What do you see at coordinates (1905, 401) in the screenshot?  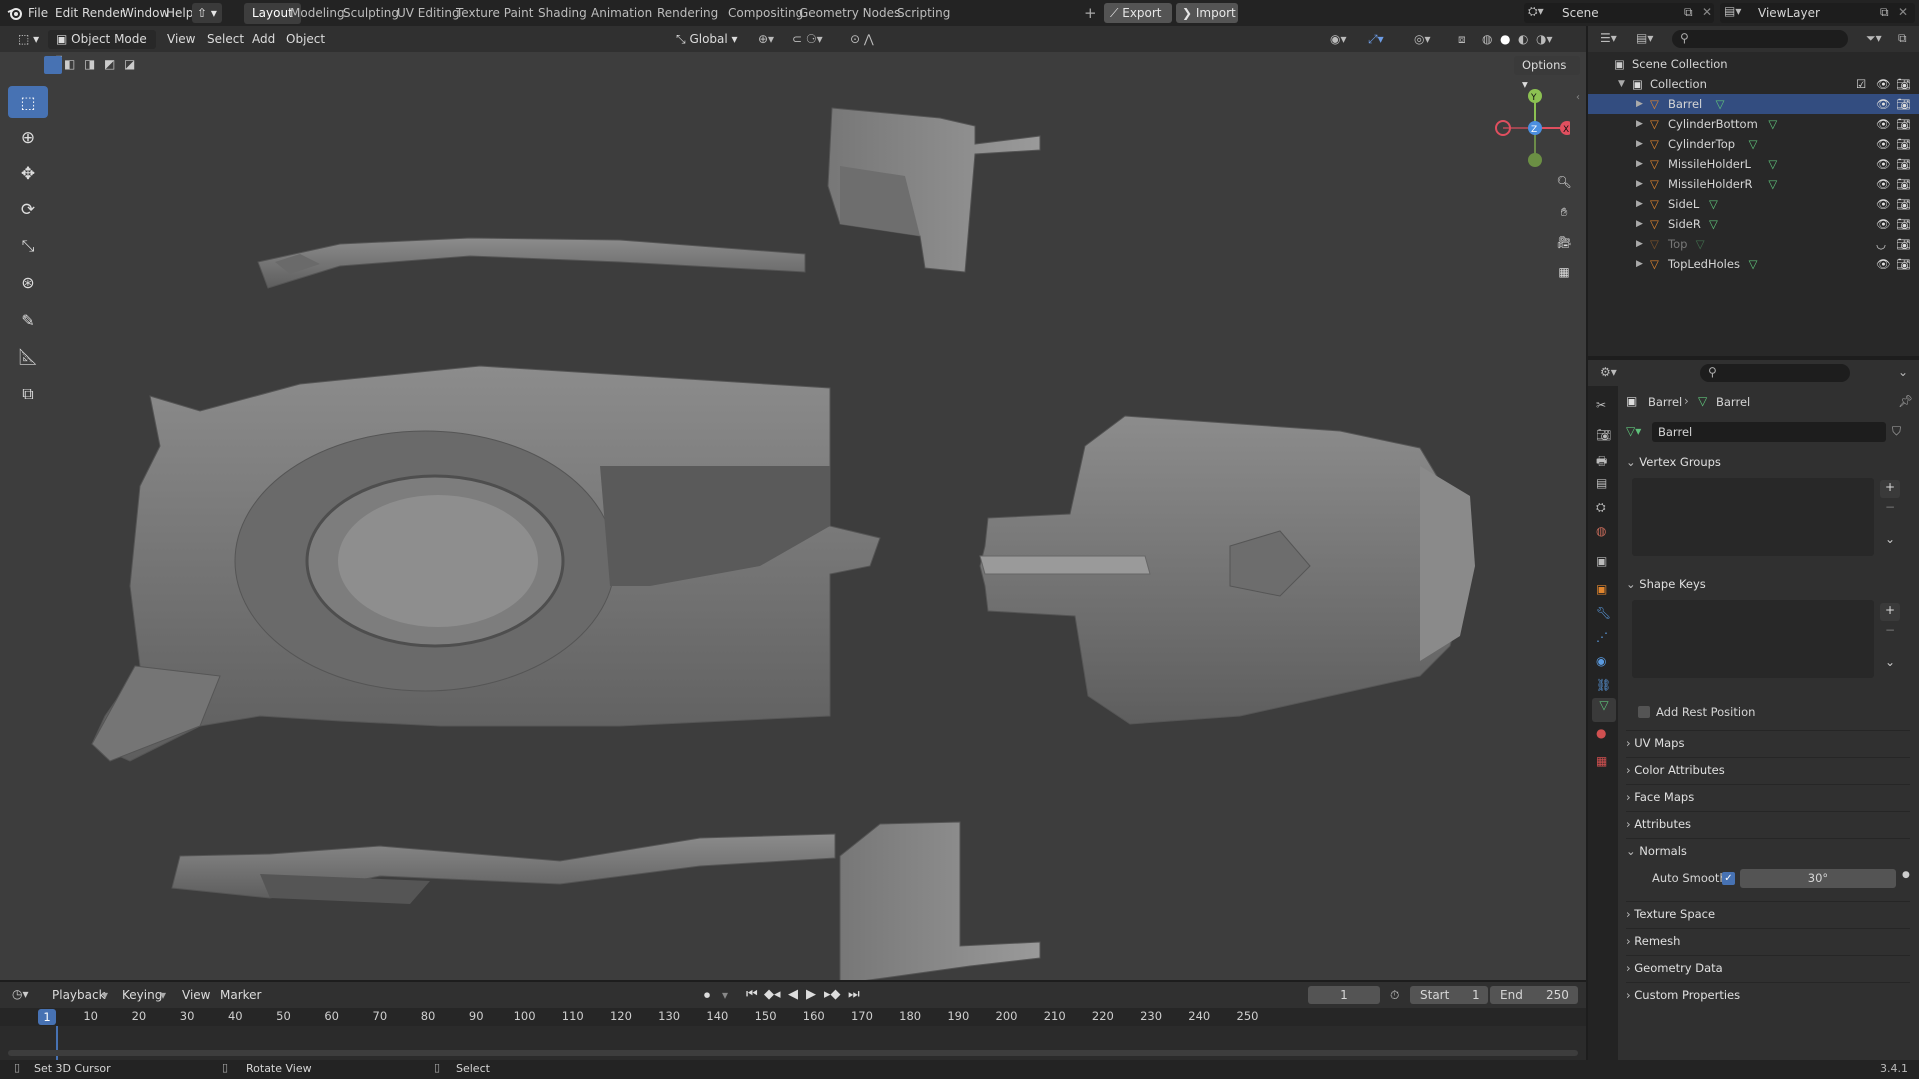 I see `pin-icon: 📌︎` at bounding box center [1905, 401].